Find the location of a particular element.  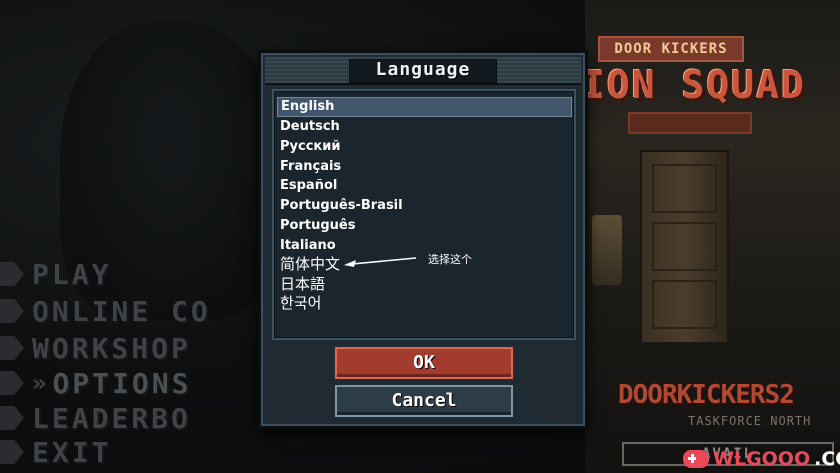

watermark-prefix: WLGOOO is located at coordinates (762, 459).